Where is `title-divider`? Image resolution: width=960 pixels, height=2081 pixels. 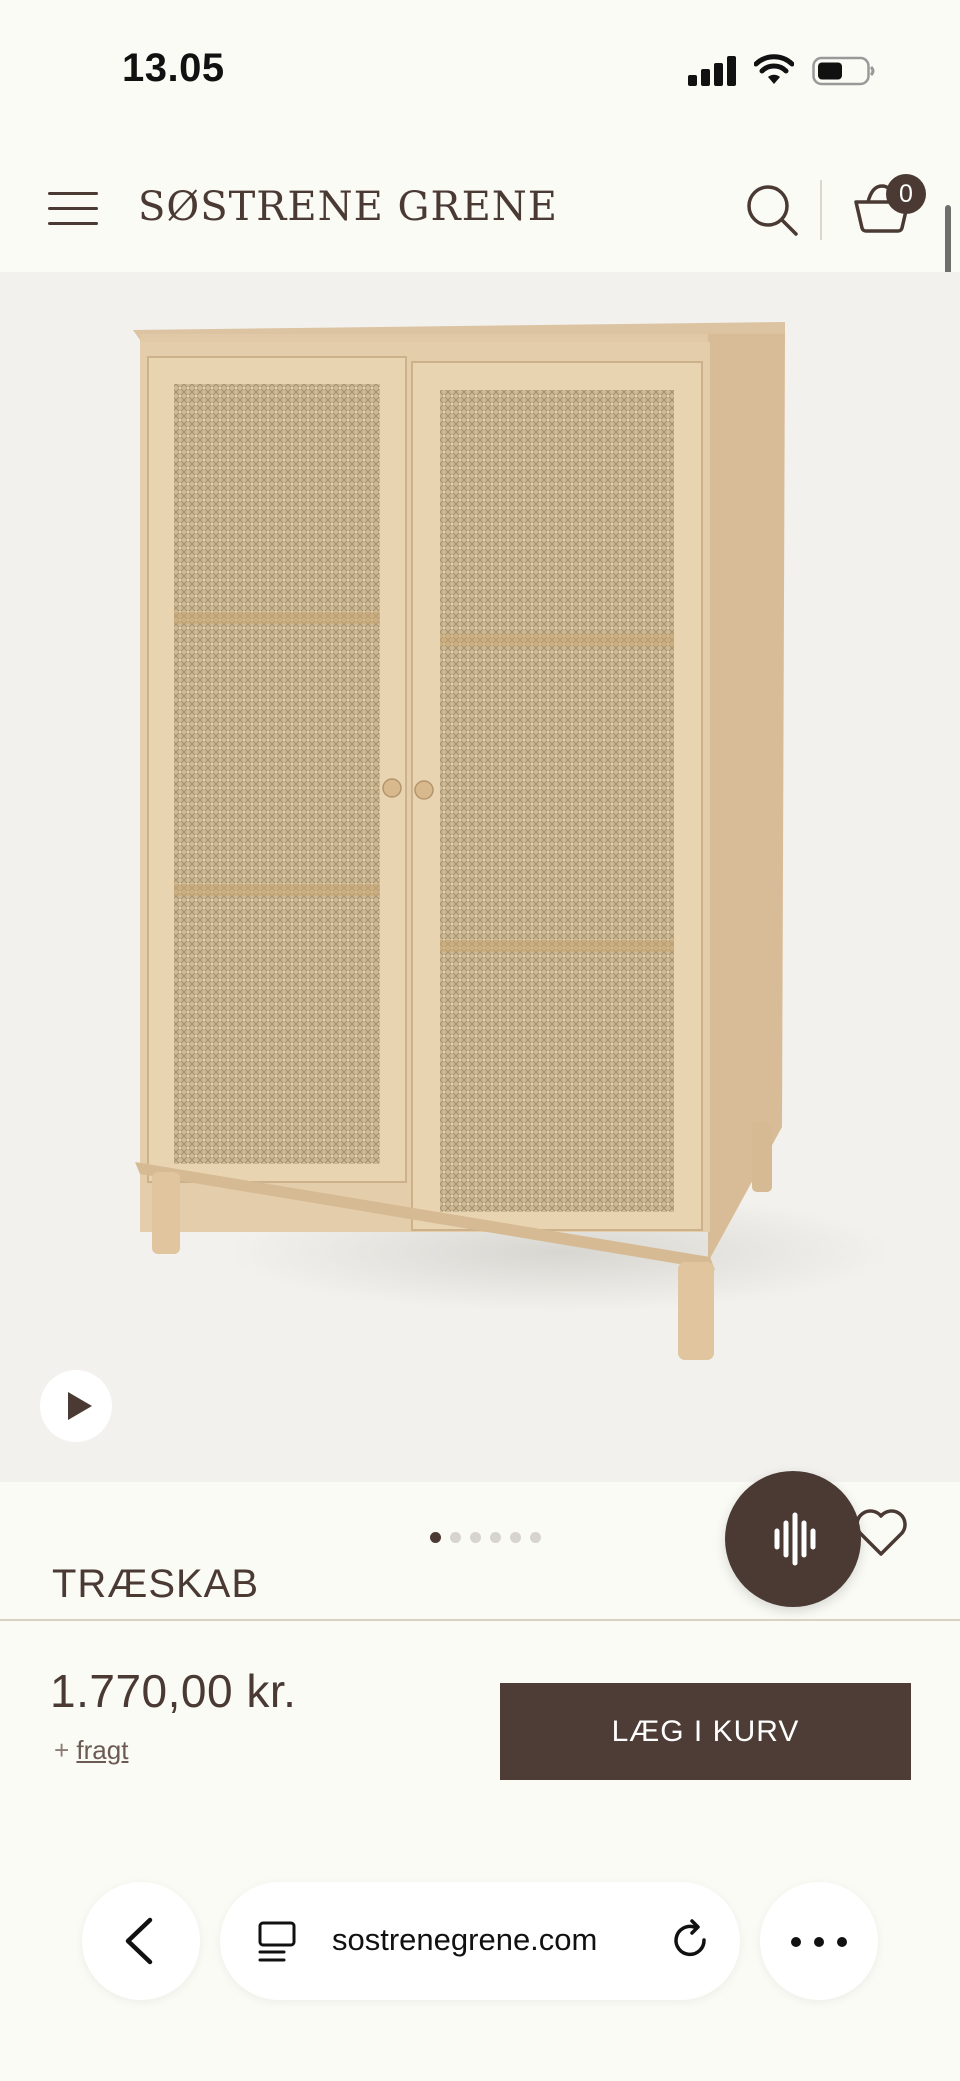 title-divider is located at coordinates (480, 1620).